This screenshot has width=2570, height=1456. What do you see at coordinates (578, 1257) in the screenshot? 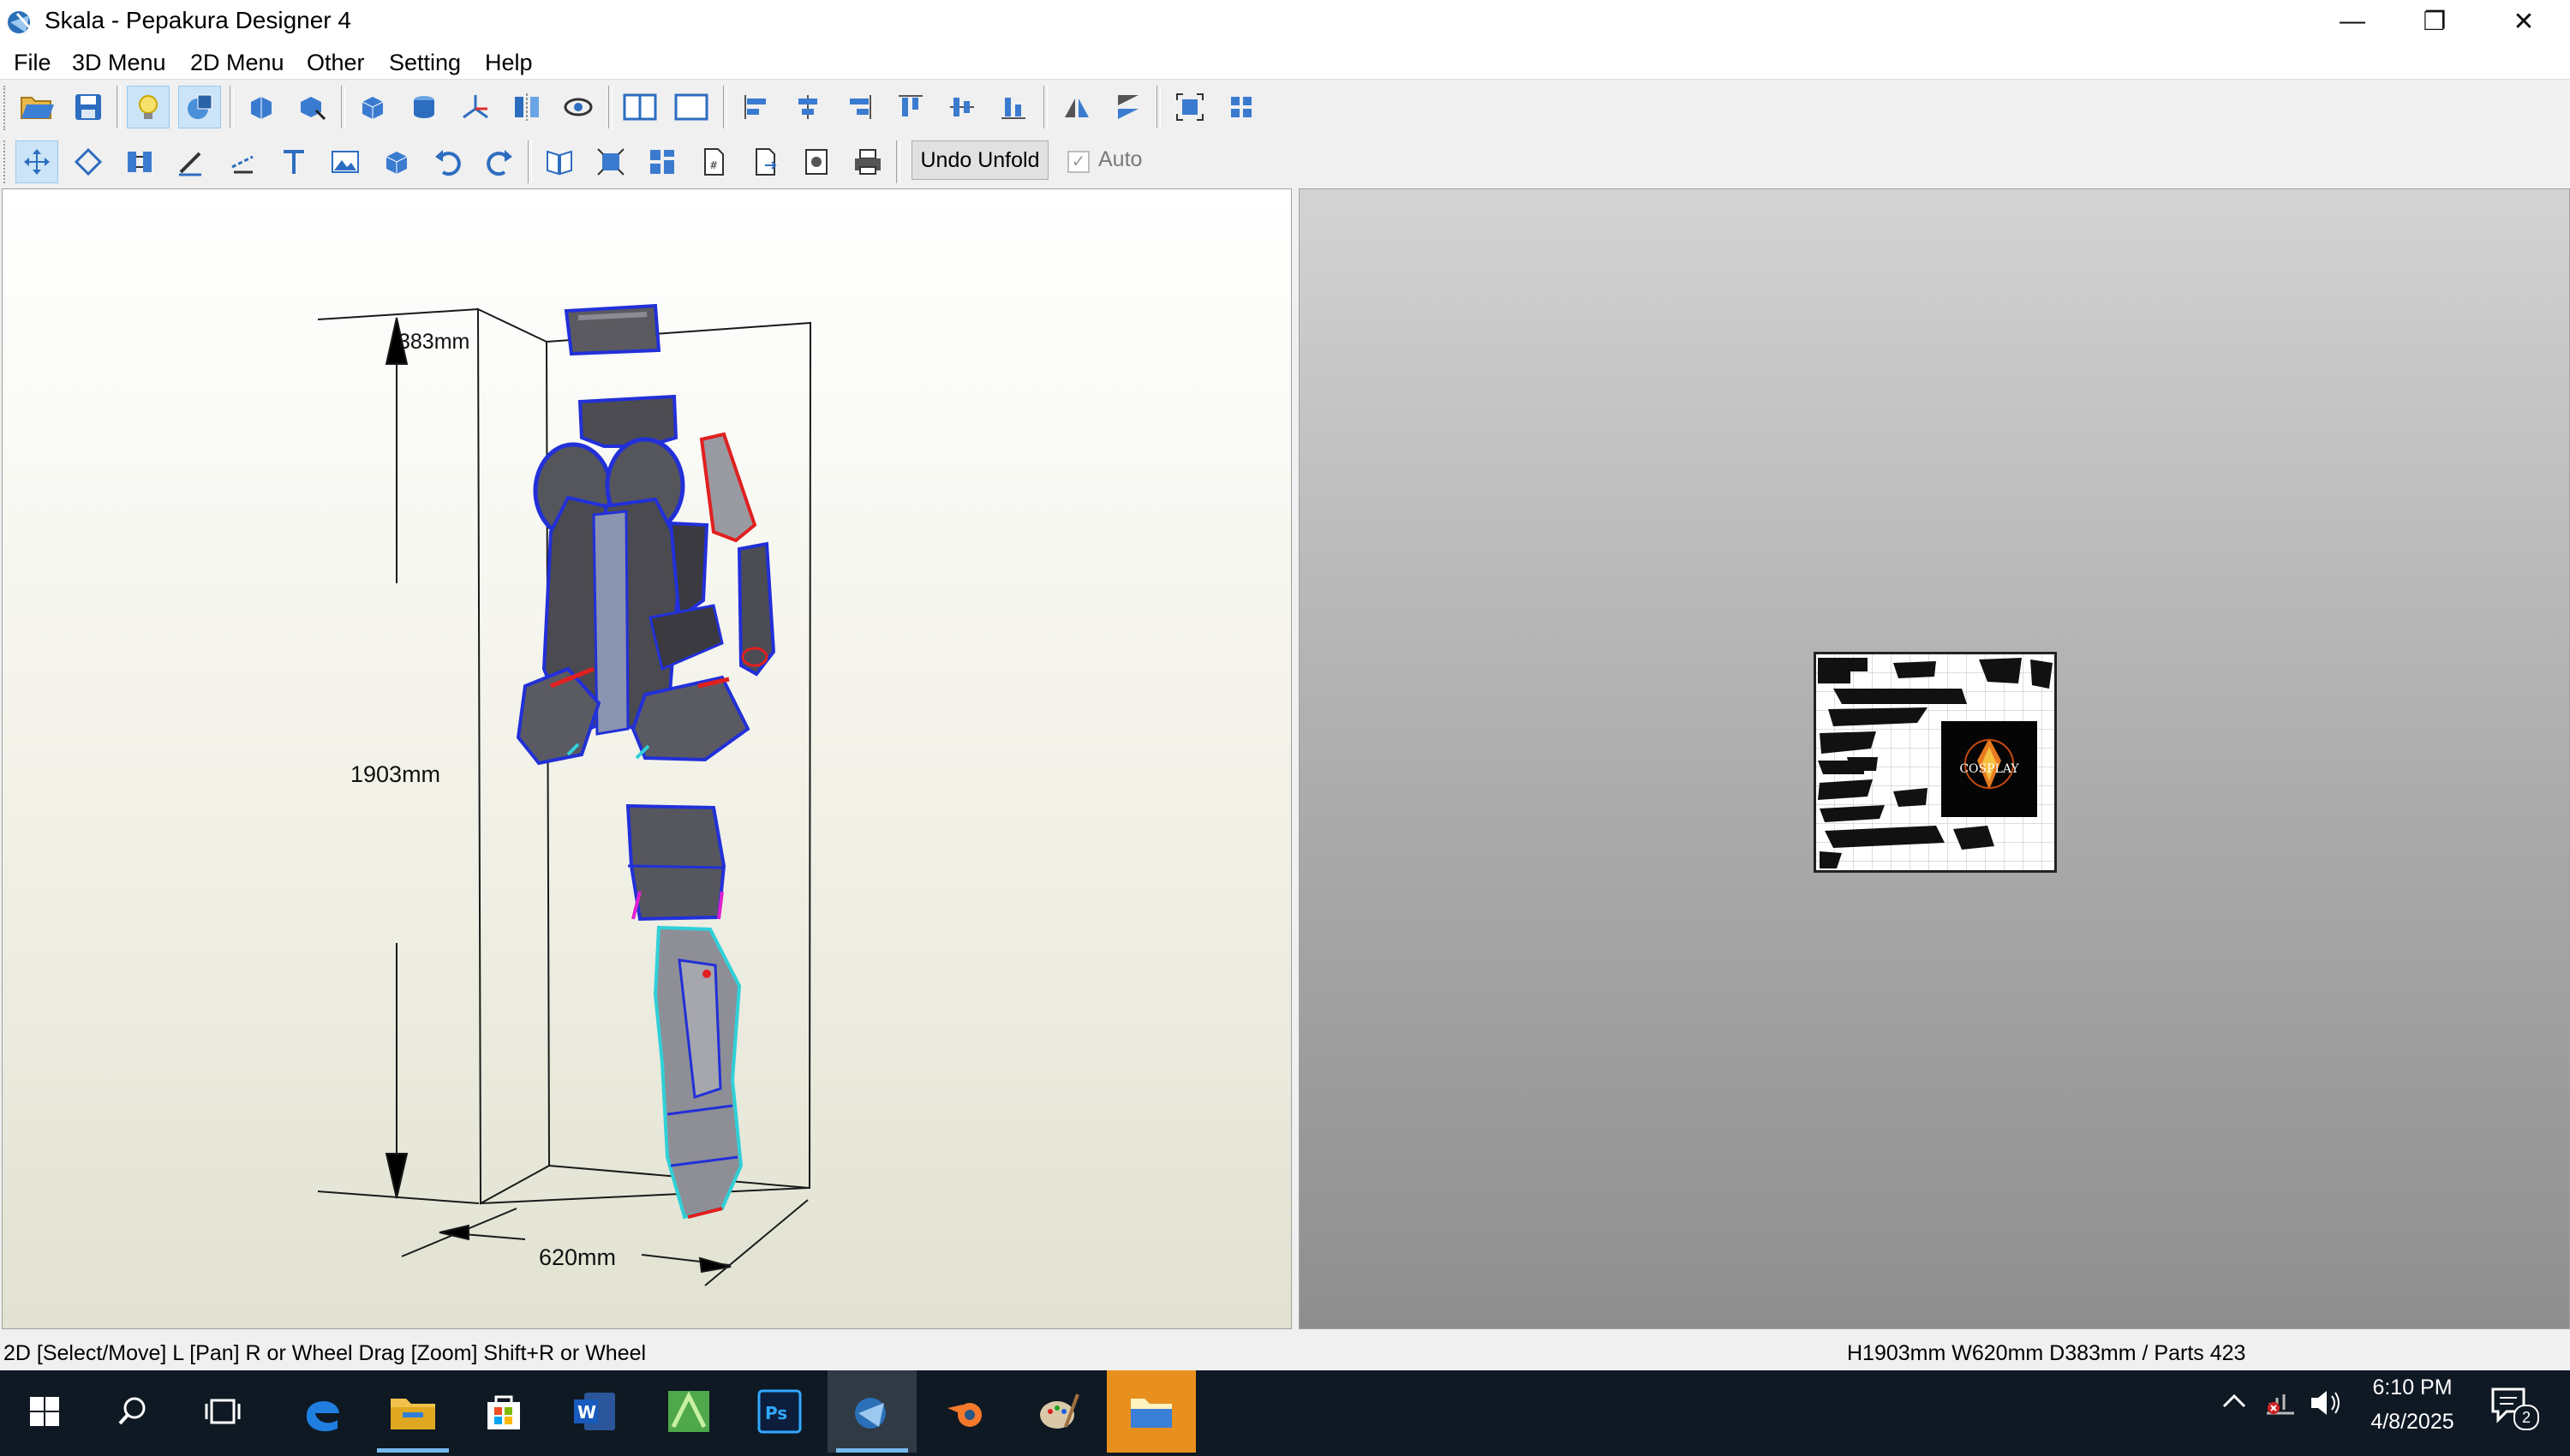
I see `width-dimension-label: 620mm` at bounding box center [578, 1257].